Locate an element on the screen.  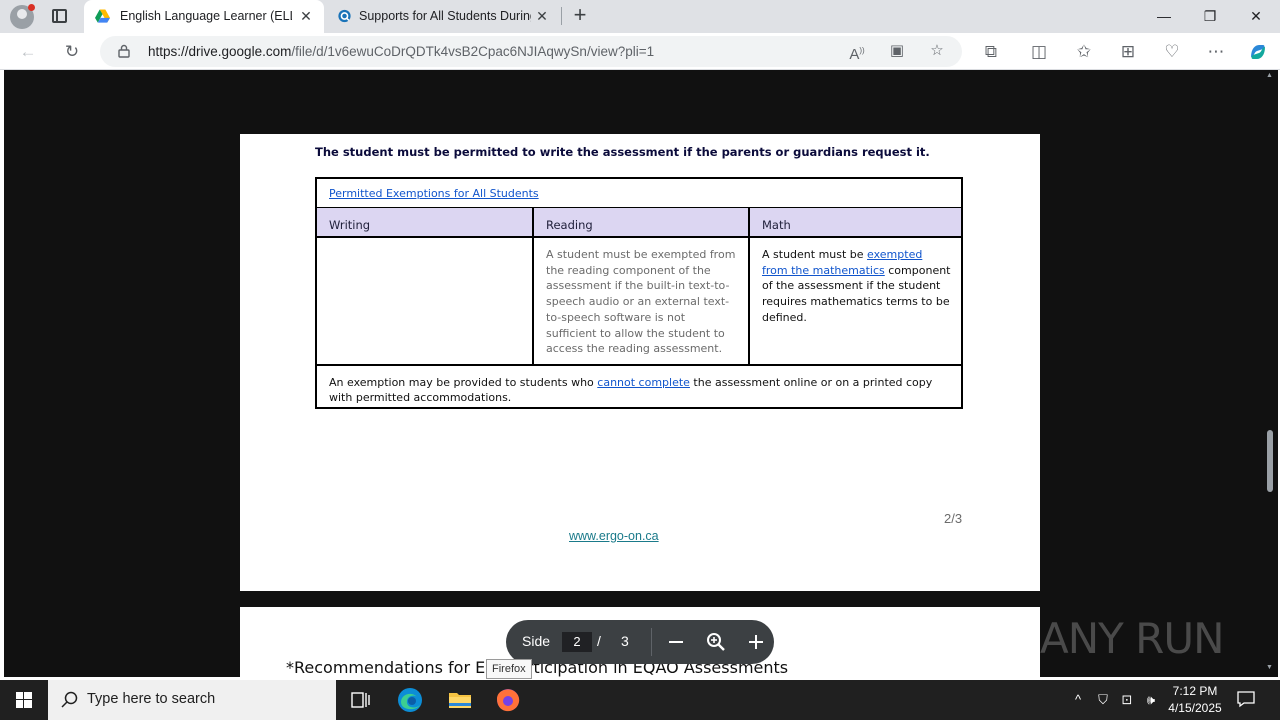
immersive-reader-icon: ▣ is located at coordinates (897, 51).